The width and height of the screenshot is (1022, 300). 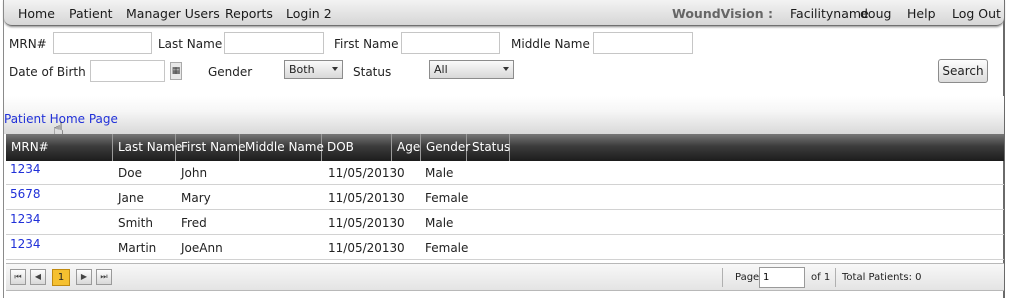 I want to click on cell-first-name: JoeAnn, so click(x=202, y=248).